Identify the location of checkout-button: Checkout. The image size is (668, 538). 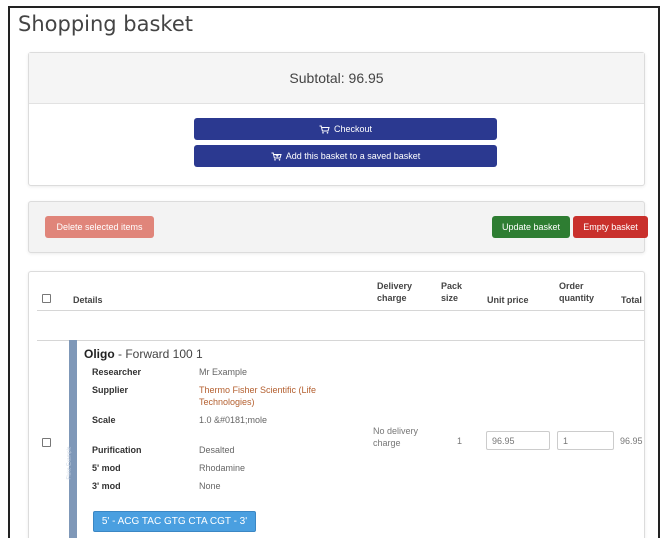
(345, 129).